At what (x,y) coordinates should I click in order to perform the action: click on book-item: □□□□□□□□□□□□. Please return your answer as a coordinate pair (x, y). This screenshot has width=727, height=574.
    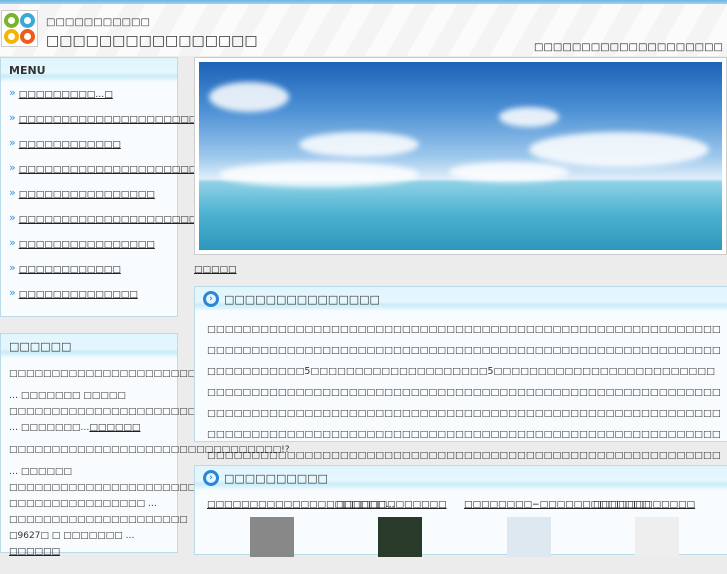
    Looking at the image, I should click on (657, 527).